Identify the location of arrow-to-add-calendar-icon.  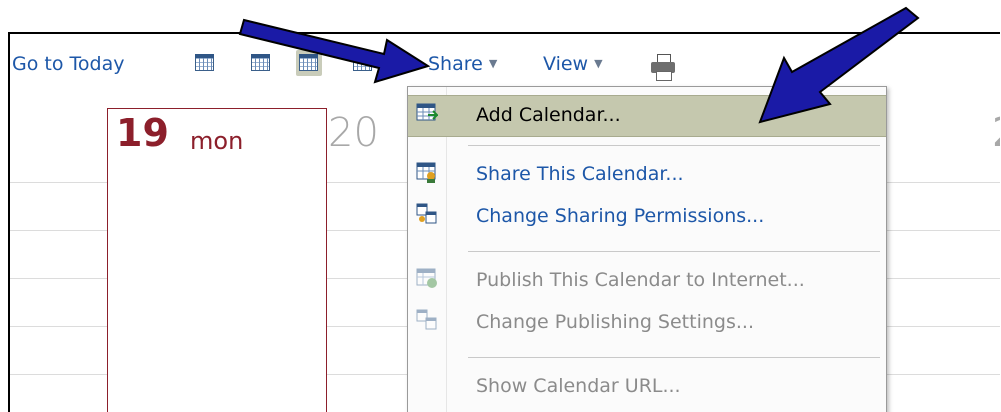
(839, 65).